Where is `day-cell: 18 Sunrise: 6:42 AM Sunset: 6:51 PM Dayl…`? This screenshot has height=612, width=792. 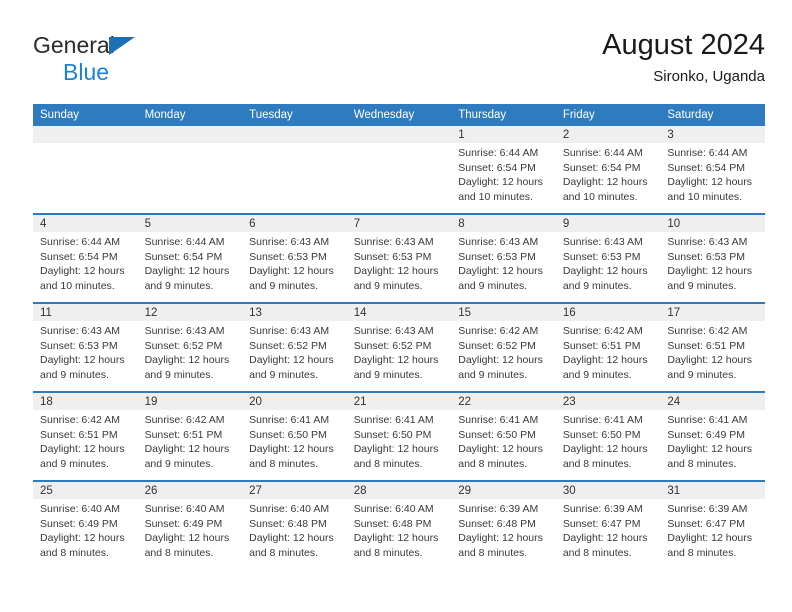 day-cell: 18 Sunrise: 6:42 AM Sunset: 6:51 PM Dayl… is located at coordinates (85, 436).